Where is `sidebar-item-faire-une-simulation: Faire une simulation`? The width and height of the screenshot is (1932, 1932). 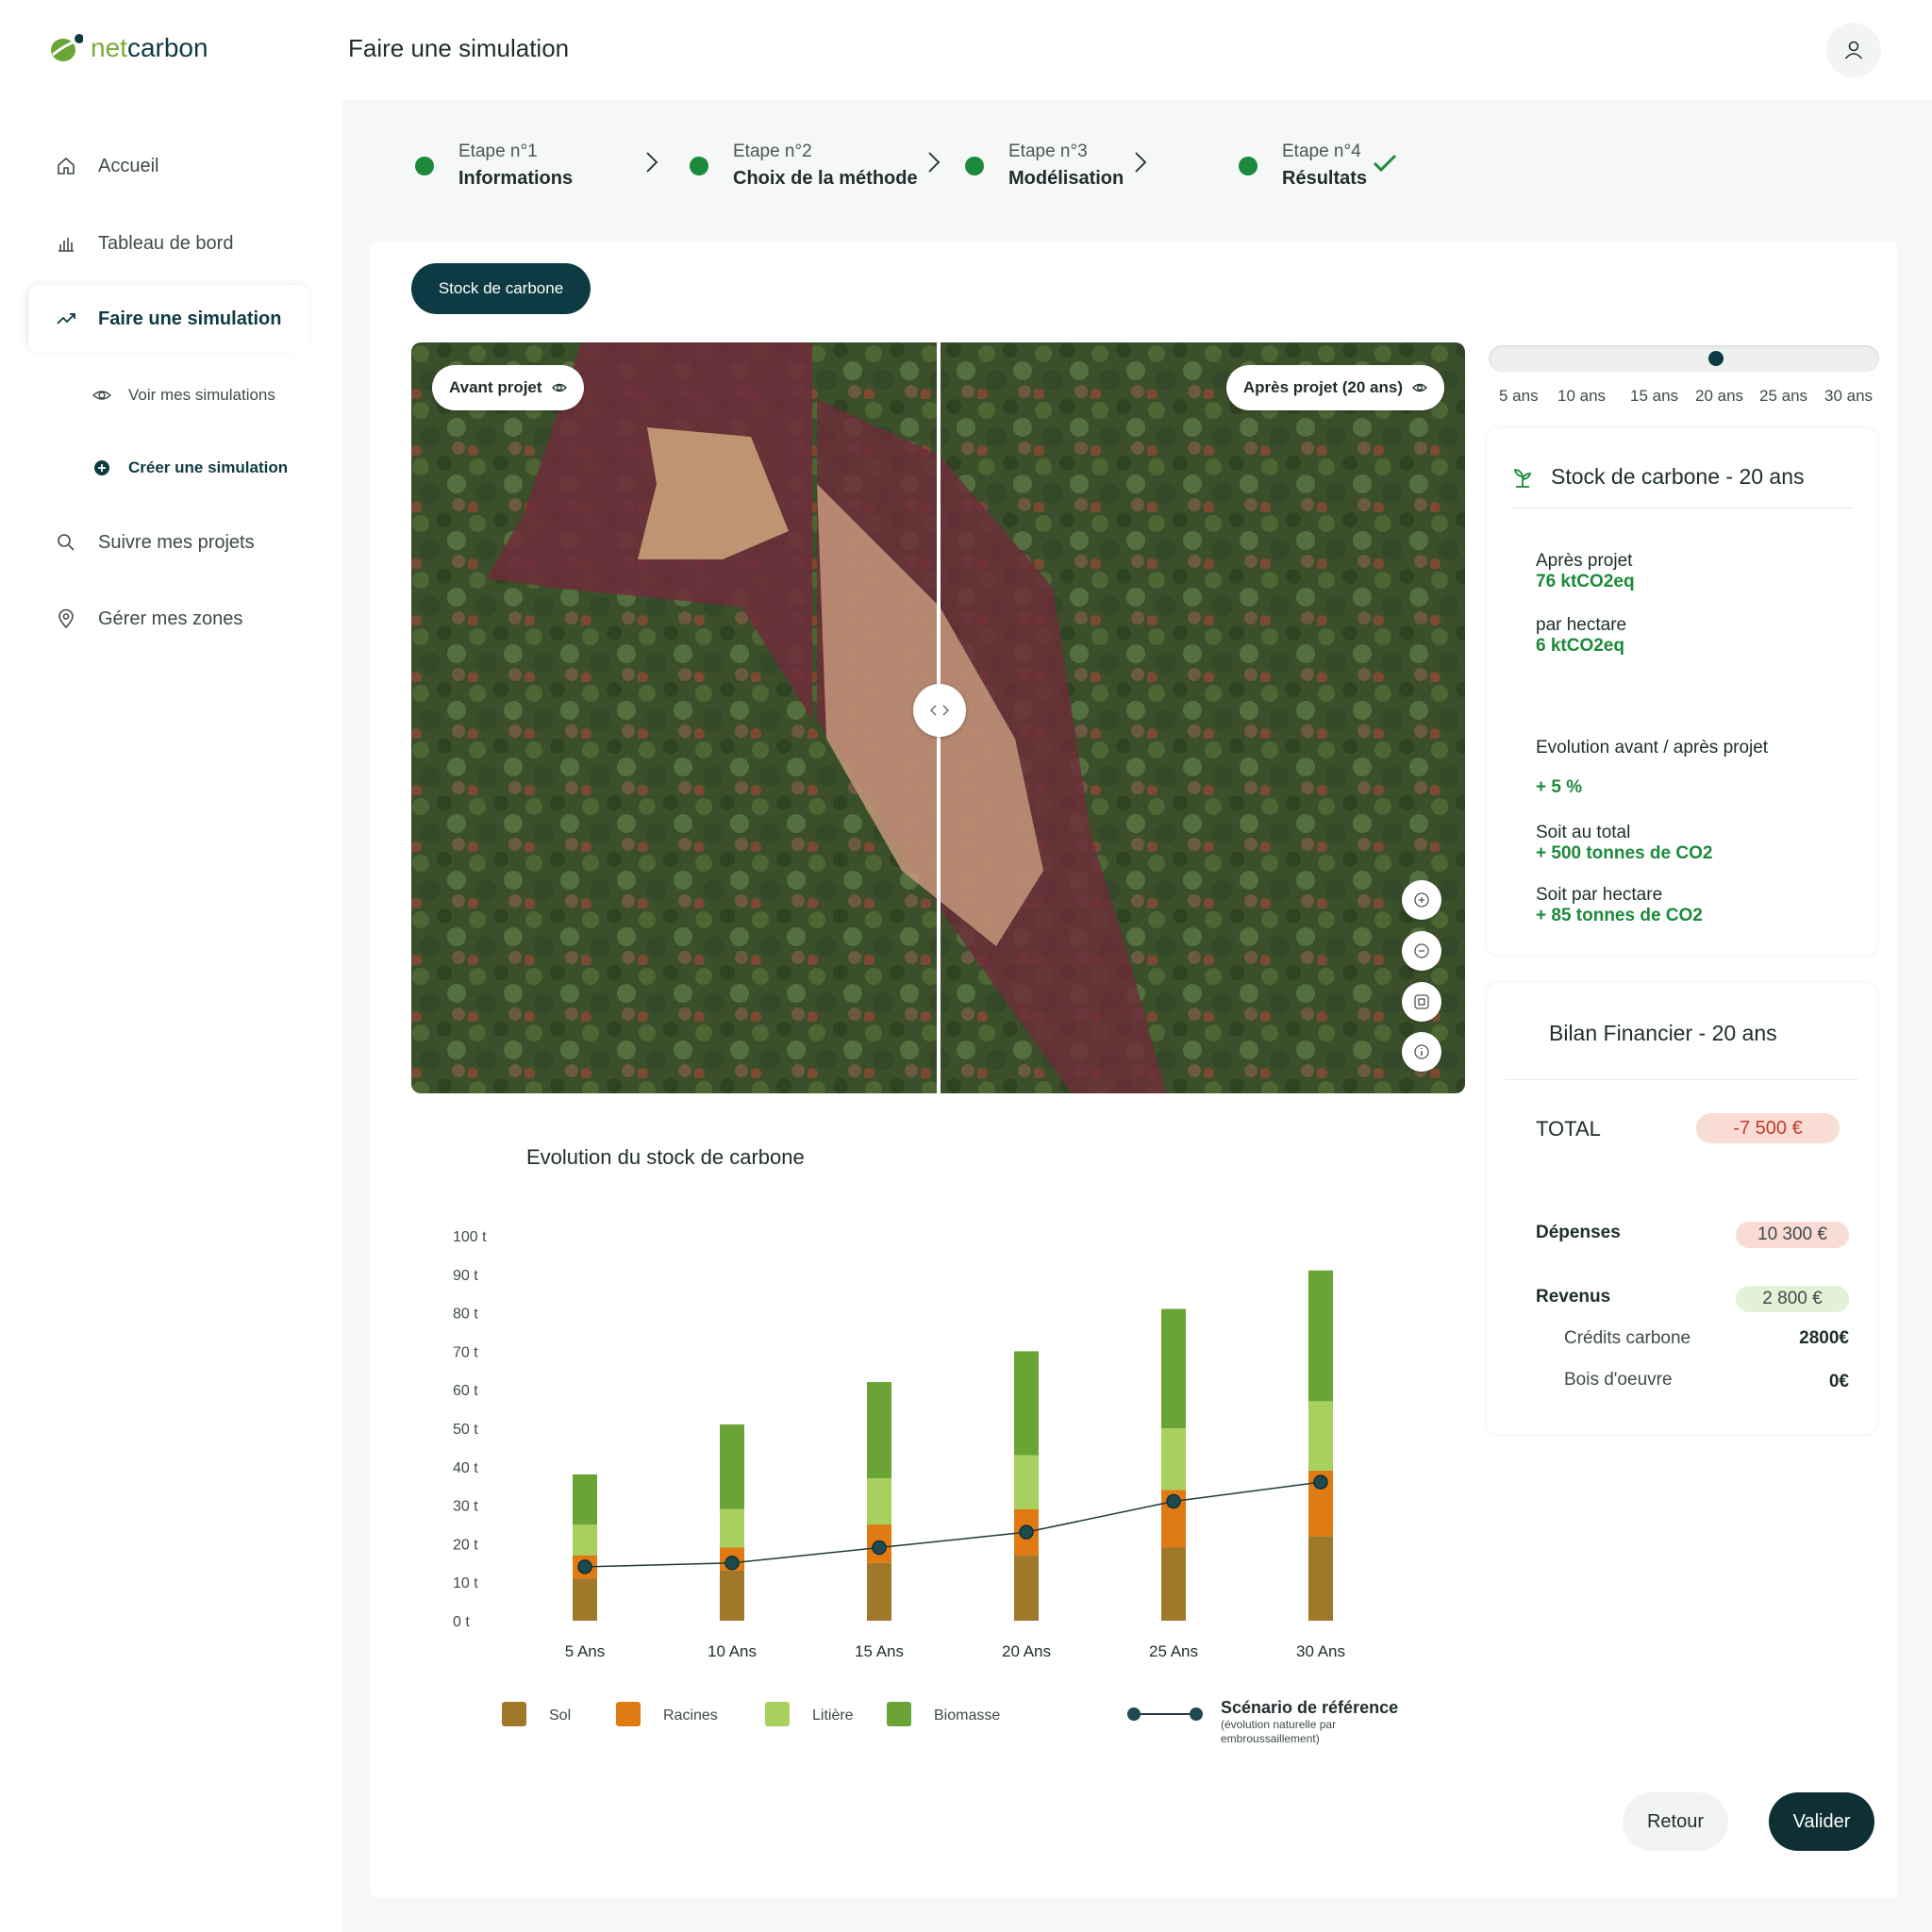
sidebar-item-faire-une-simulation: Faire une simulation is located at coordinates (168, 319).